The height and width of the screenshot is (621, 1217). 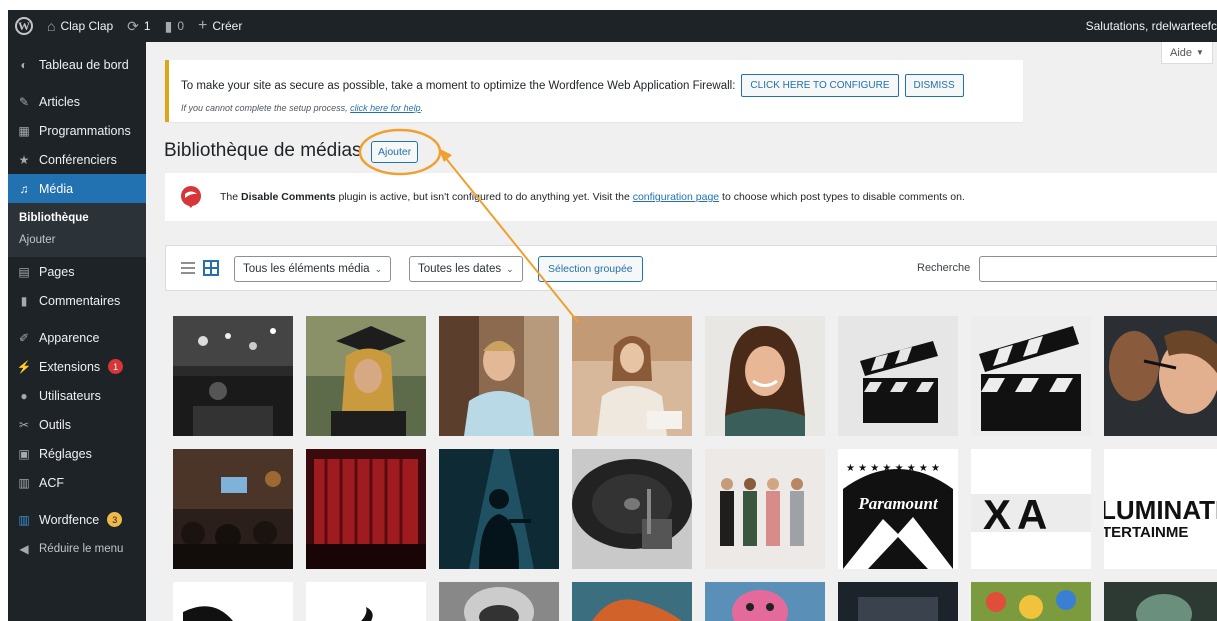 I want to click on configure-firewall-button: CLICK HERE TO CONFIGURE, so click(x=820, y=85).